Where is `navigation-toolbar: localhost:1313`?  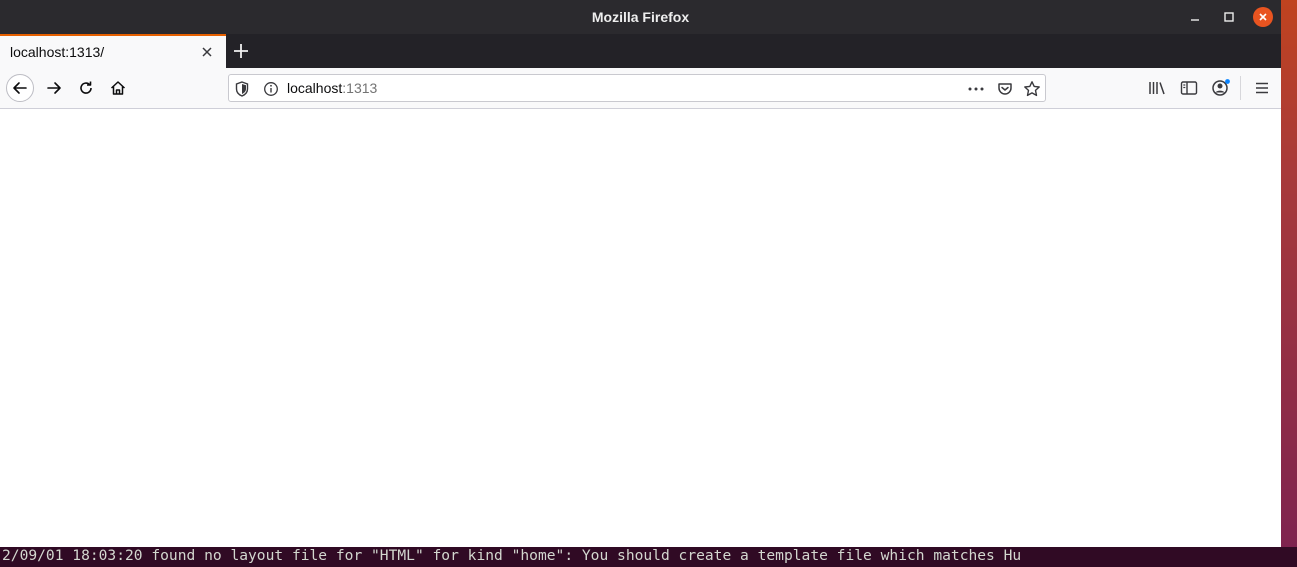 navigation-toolbar: localhost:1313 is located at coordinates (640, 88).